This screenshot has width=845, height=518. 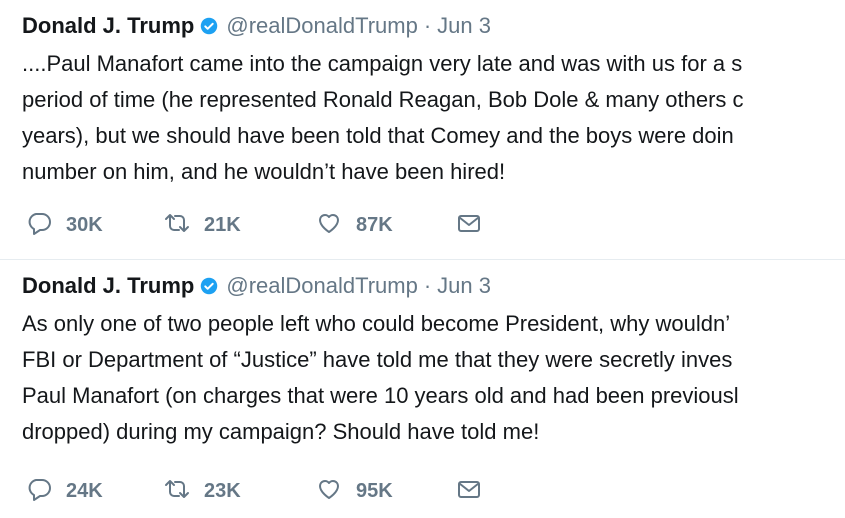 I want to click on tweet-actions: 30K 21K 87K, so click(x=326, y=225).